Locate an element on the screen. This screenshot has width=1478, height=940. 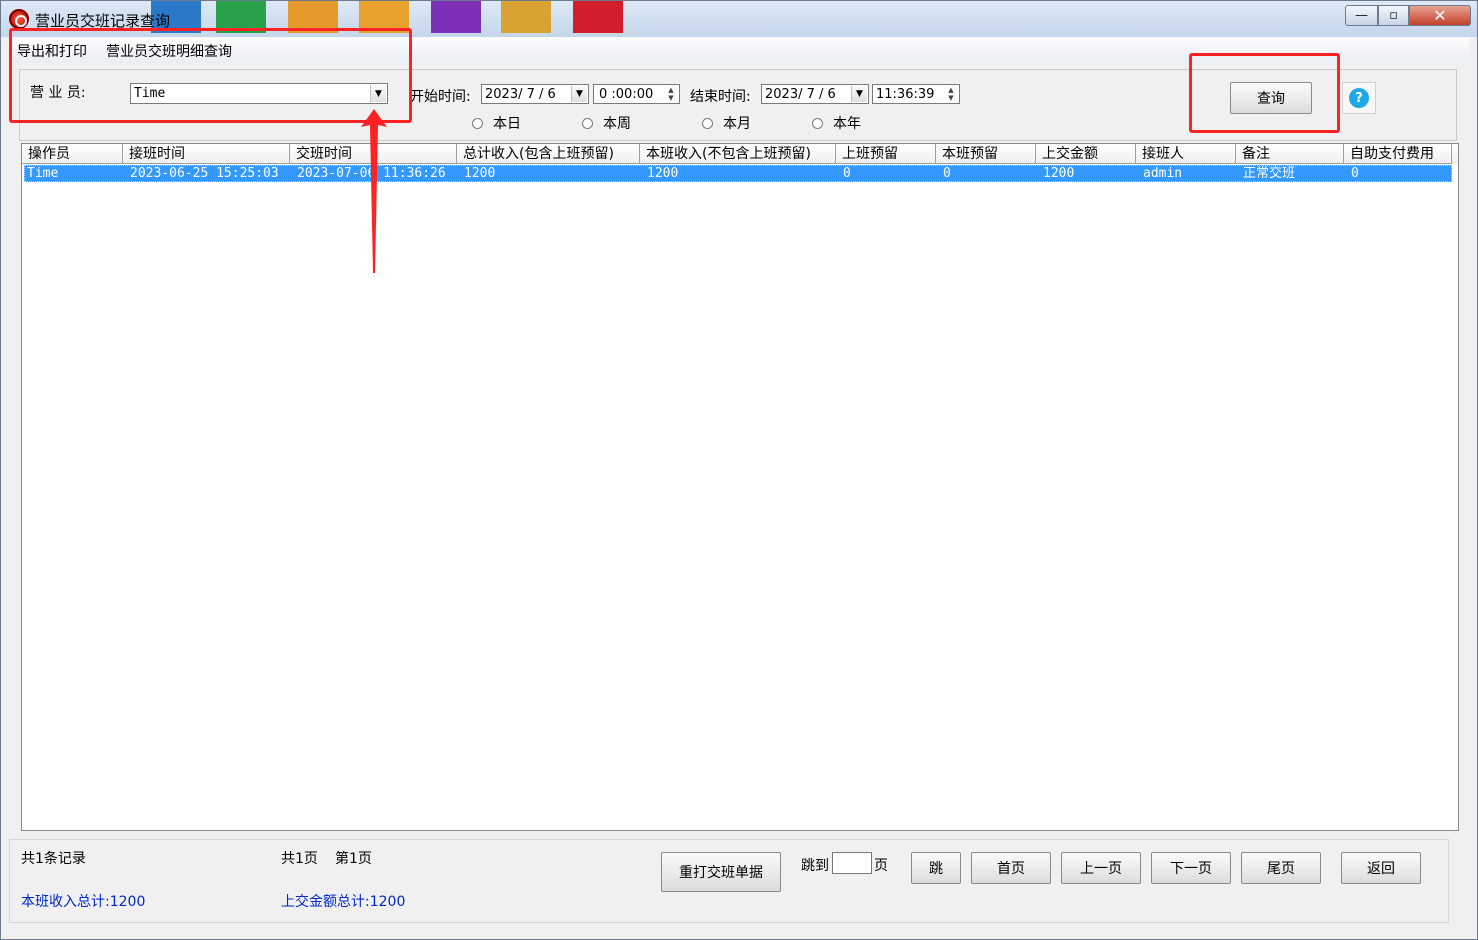
cell-self-payment-fee: 0 is located at coordinates (1355, 173).